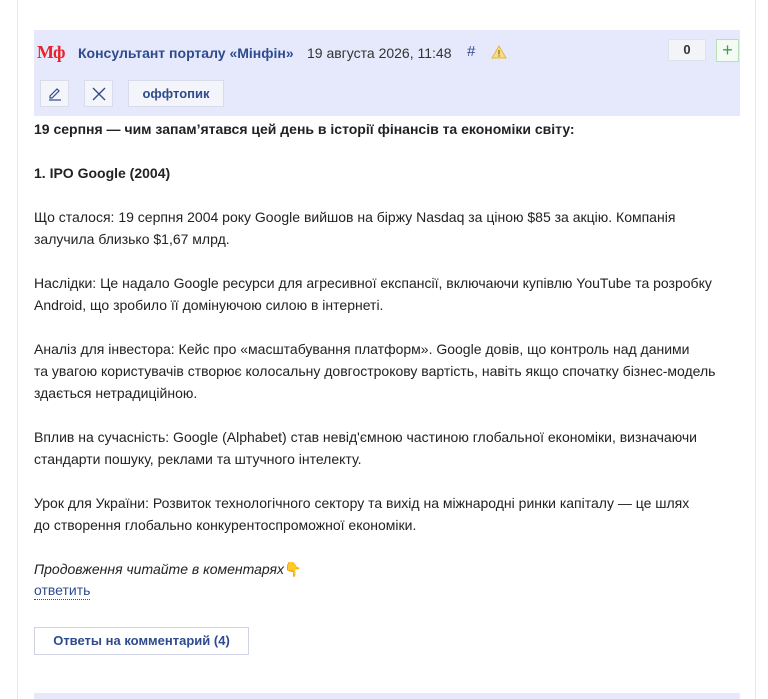 The width and height of the screenshot is (768, 699). I want to click on continue-note: Продовження читайте в коментарях👇, so click(387, 569).